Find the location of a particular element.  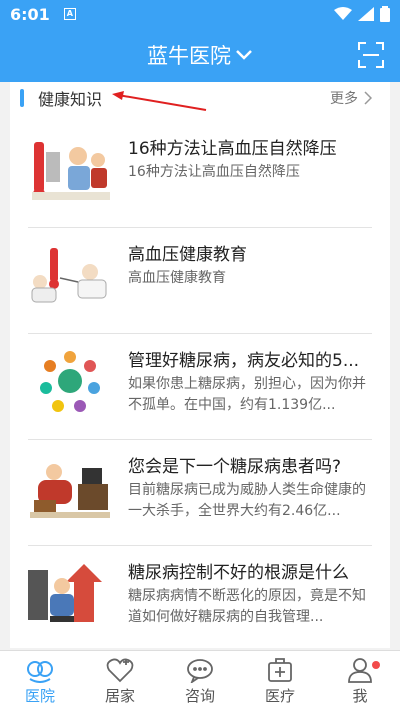

chat-icon is located at coordinates (200, 671).